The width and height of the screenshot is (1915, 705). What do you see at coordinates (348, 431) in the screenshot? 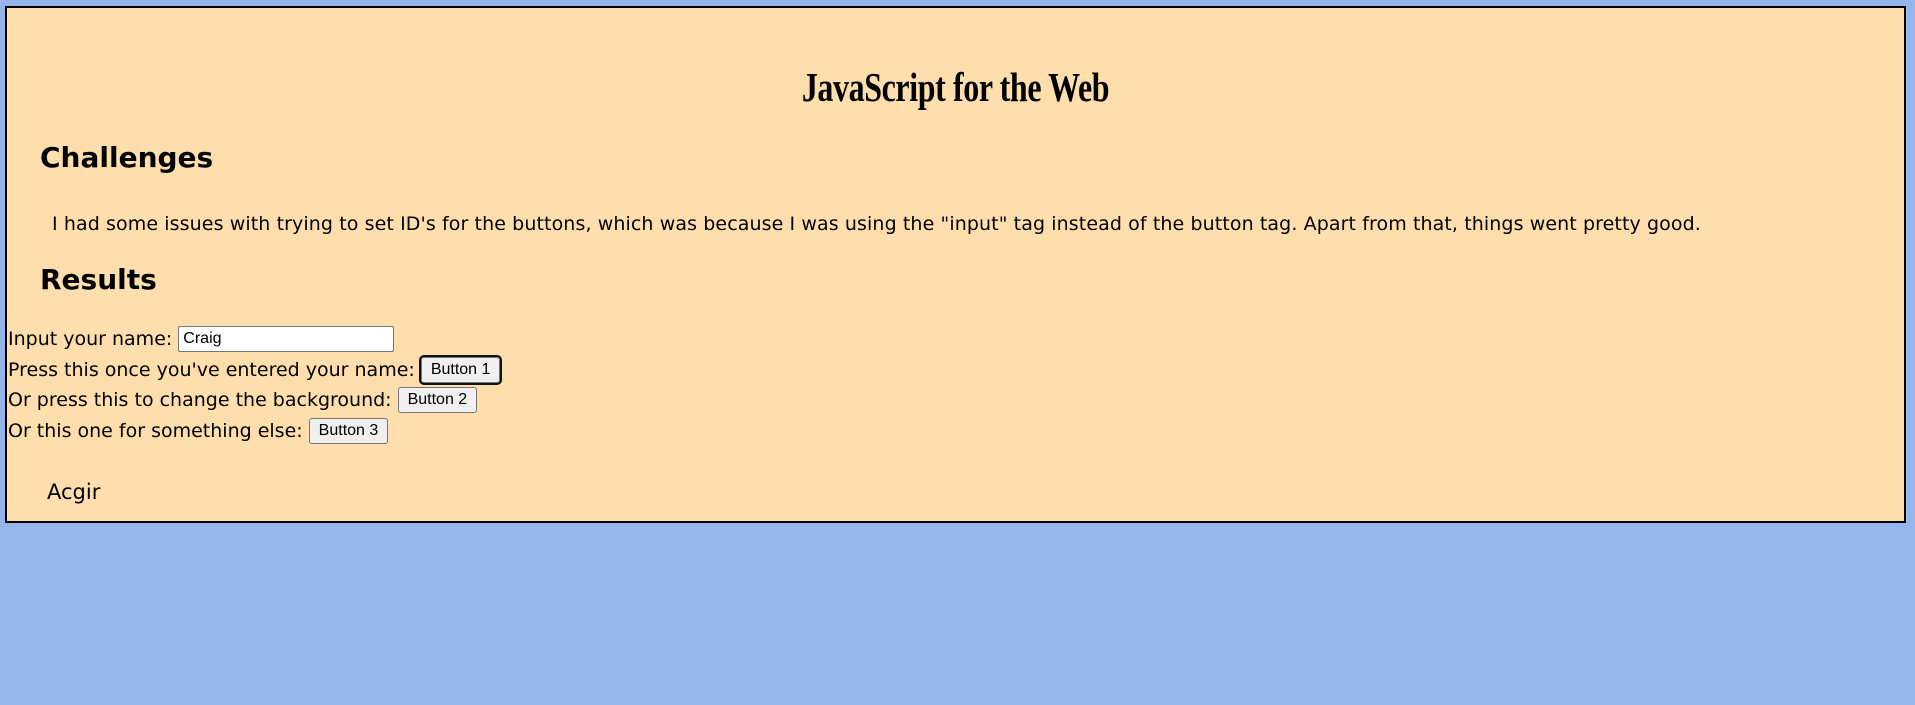
I see `button-3: Button 3` at bounding box center [348, 431].